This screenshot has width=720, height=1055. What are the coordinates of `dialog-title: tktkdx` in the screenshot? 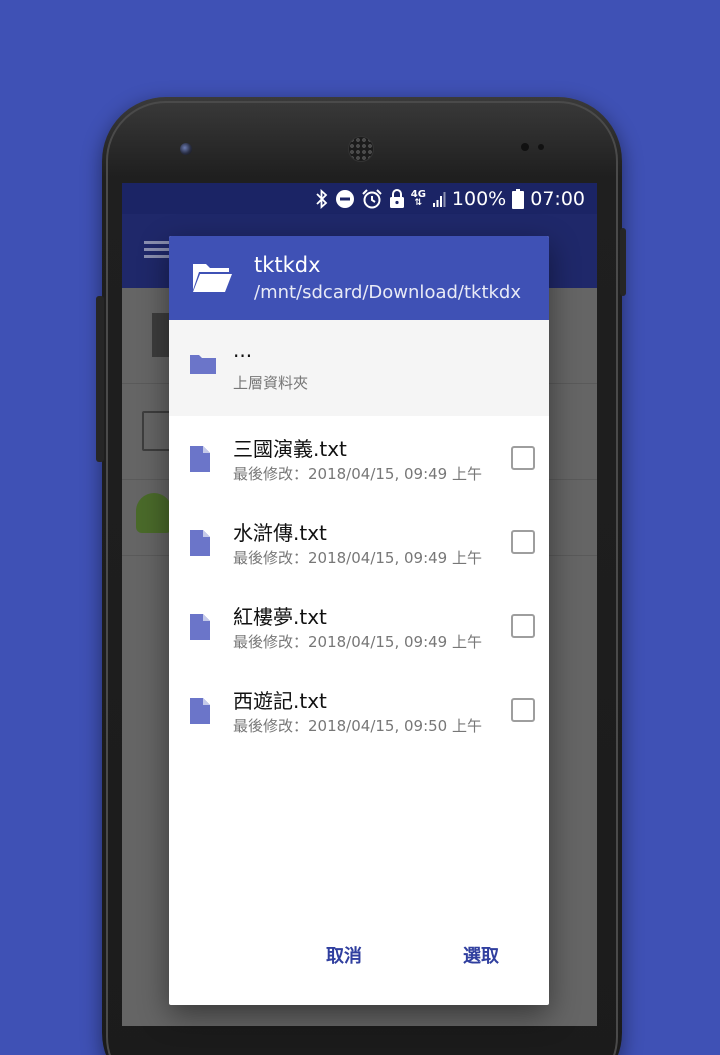 It's located at (287, 265).